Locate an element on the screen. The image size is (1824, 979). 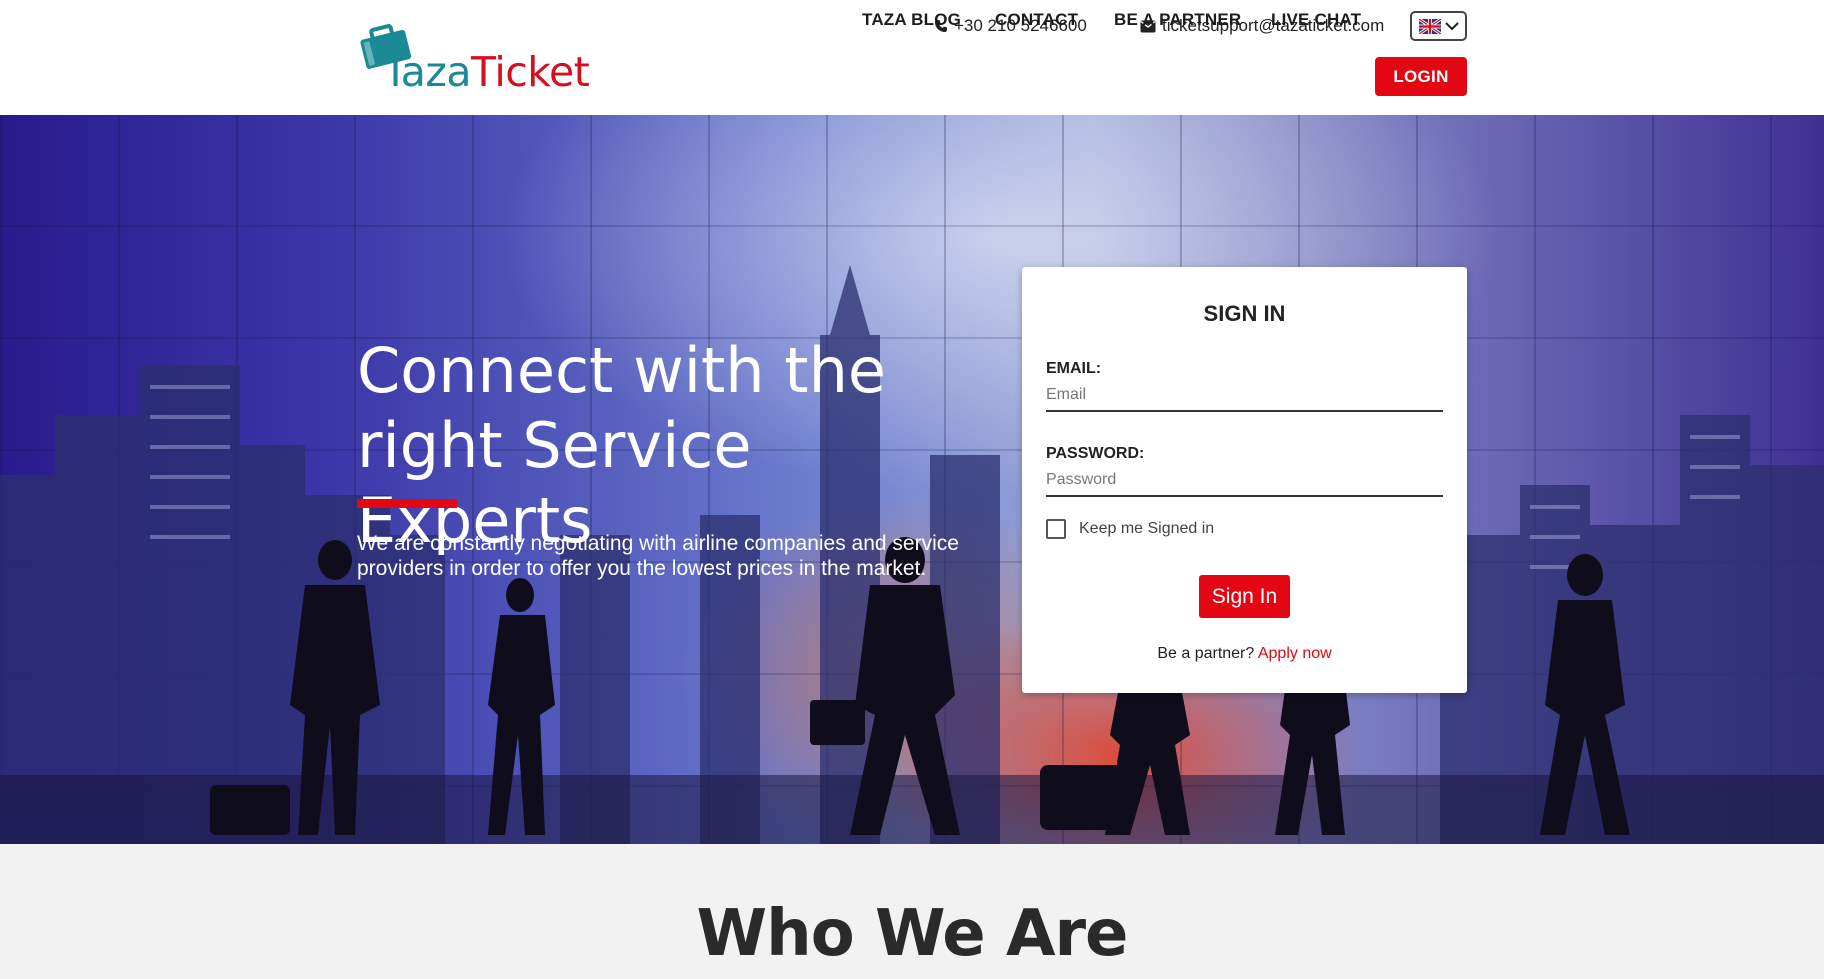
uk-flag-icon is located at coordinates (1430, 26).